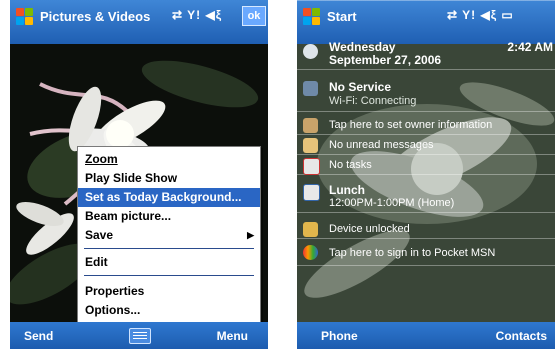 Image resolution: width=555 pixels, height=349 pixels. I want to click on lock-icon, so click(310, 229).